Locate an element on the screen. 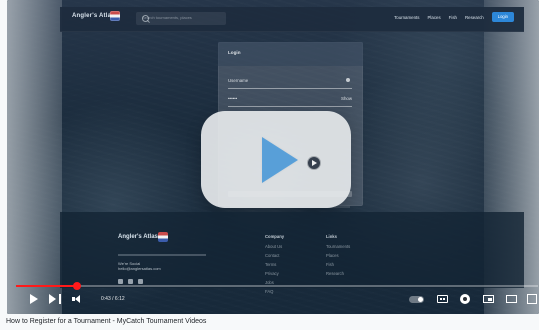 The image size is (539, 330). play-icon is located at coordinates (34, 299).